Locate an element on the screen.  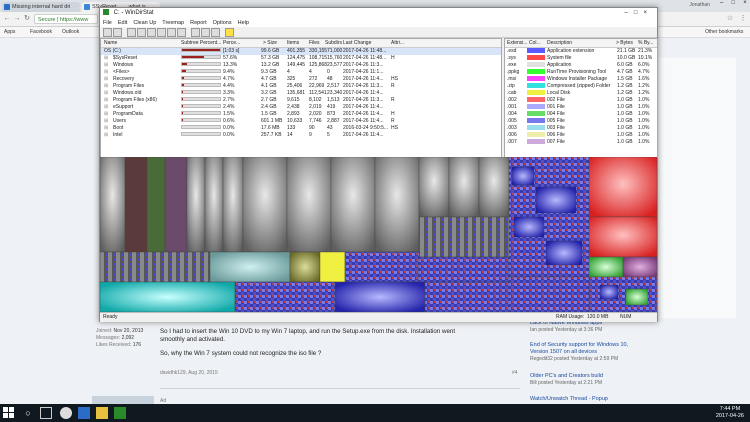
address-bar: Secure | https://www is located at coordinates (66, 19).